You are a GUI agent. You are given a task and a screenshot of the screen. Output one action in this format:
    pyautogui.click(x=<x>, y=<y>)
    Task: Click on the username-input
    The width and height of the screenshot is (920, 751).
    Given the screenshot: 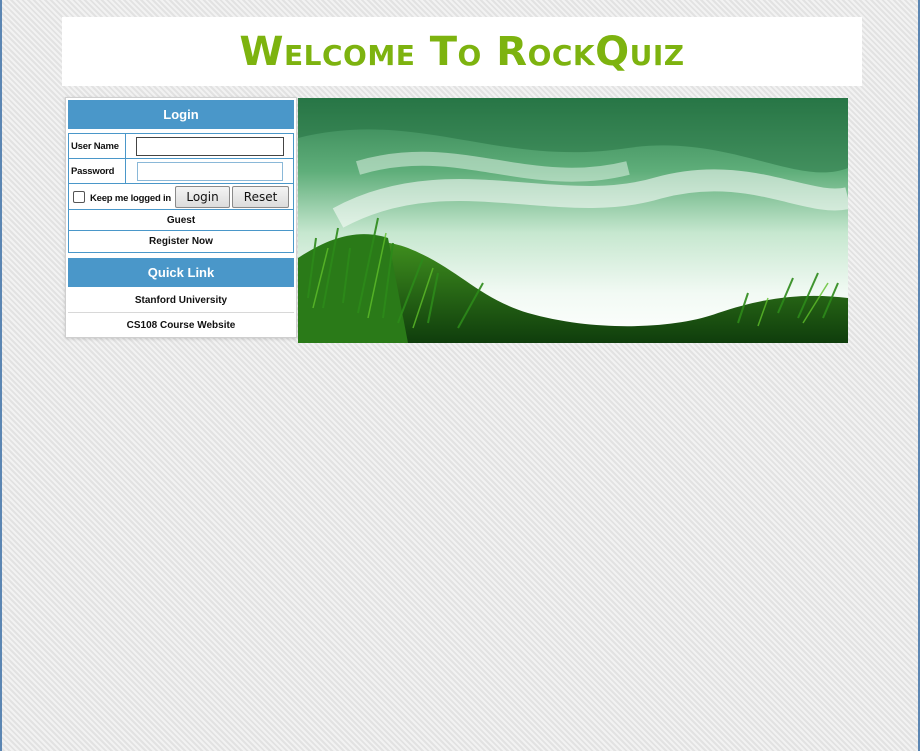 What is the action you would take?
    pyautogui.click(x=209, y=146)
    